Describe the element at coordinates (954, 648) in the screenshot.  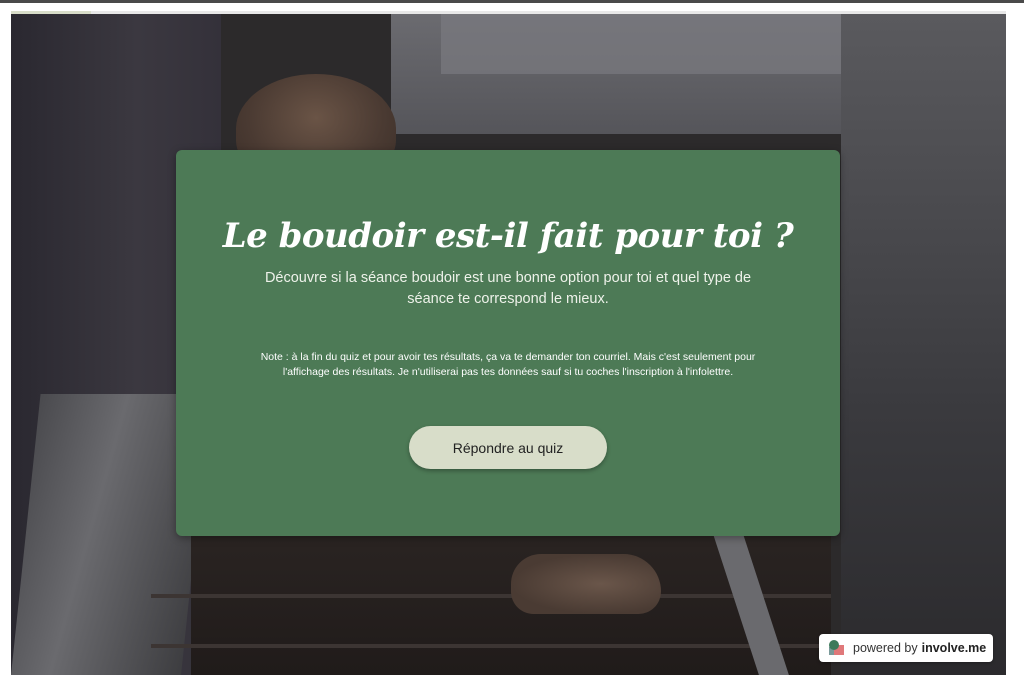
I see `powered-by-brand: involve.me` at that location.